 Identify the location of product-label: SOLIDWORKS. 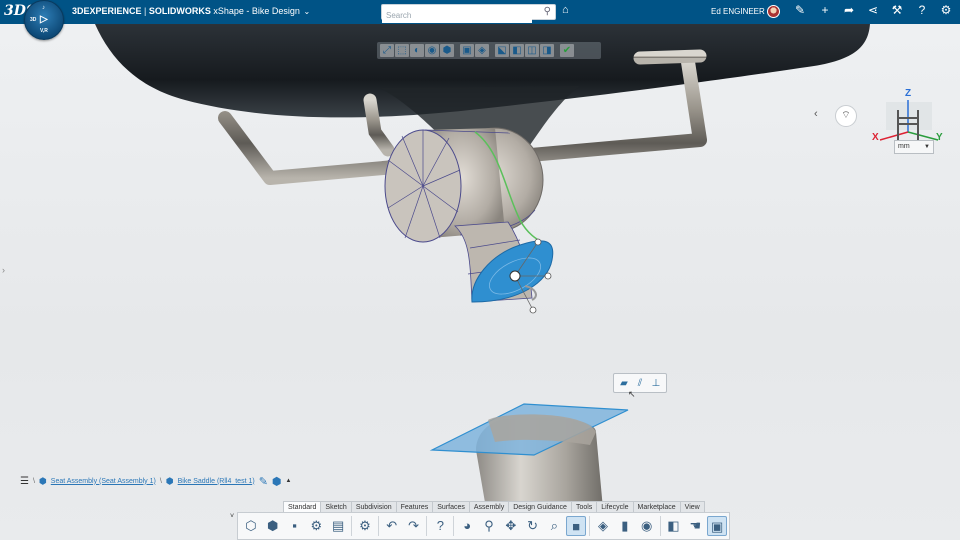
(179, 11).